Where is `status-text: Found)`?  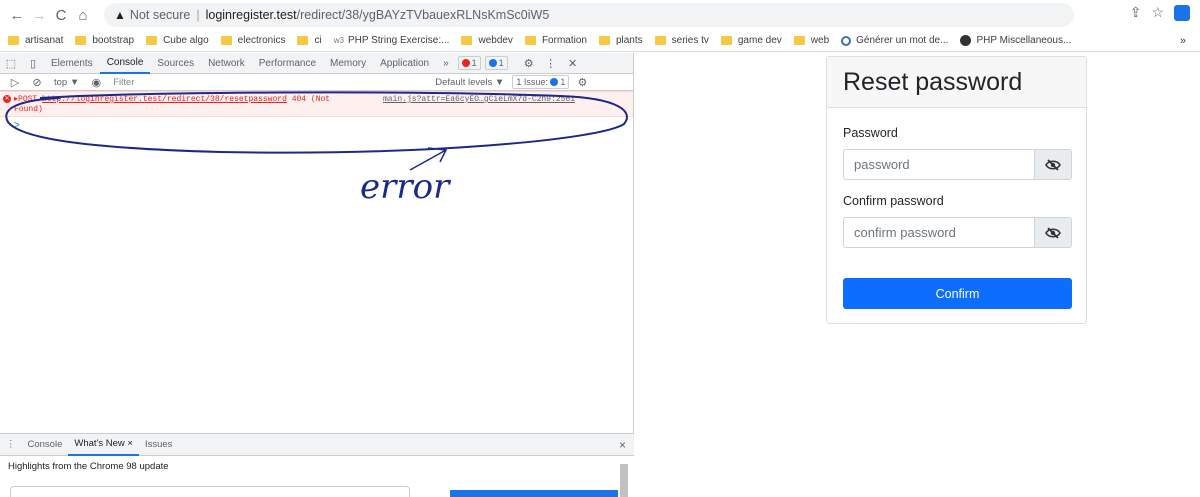
status-text: Found) is located at coordinates (28, 109).